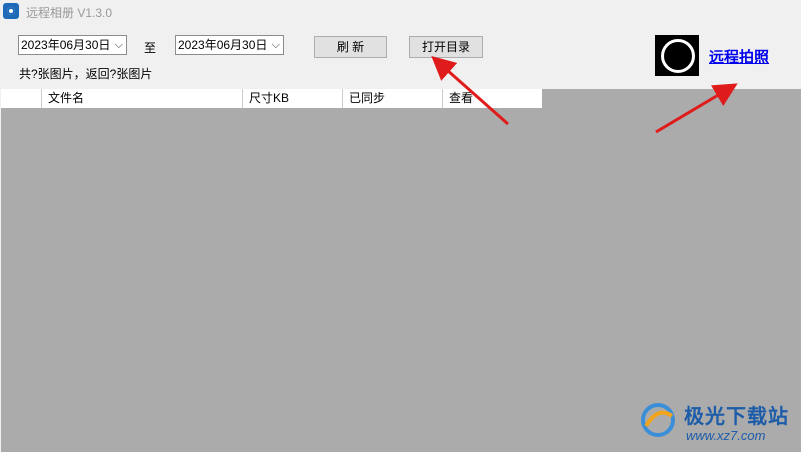  Describe the element at coordinates (66, 45) in the screenshot. I see `start-date-value: 2023年06月30日` at that location.